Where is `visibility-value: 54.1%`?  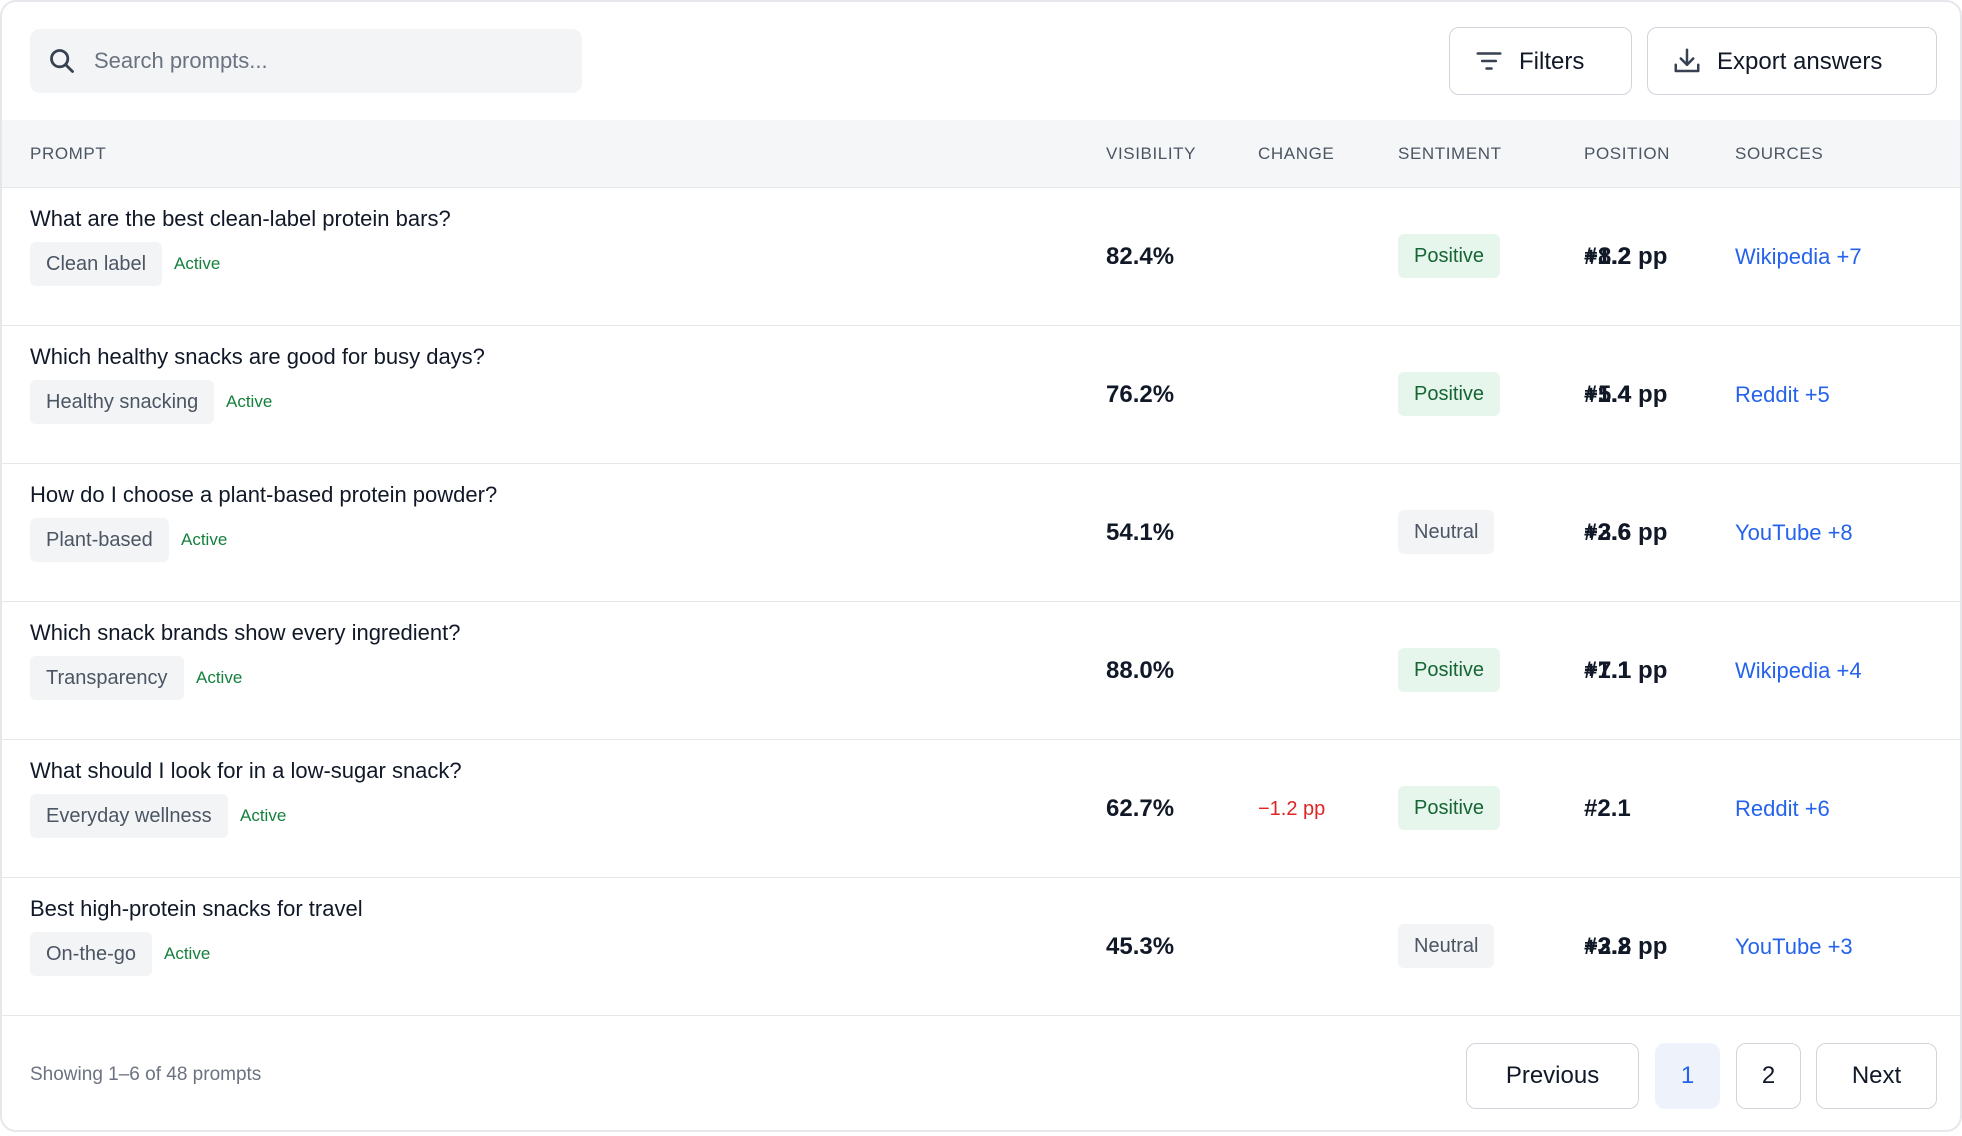
visibility-value: 54.1% is located at coordinates (1140, 532).